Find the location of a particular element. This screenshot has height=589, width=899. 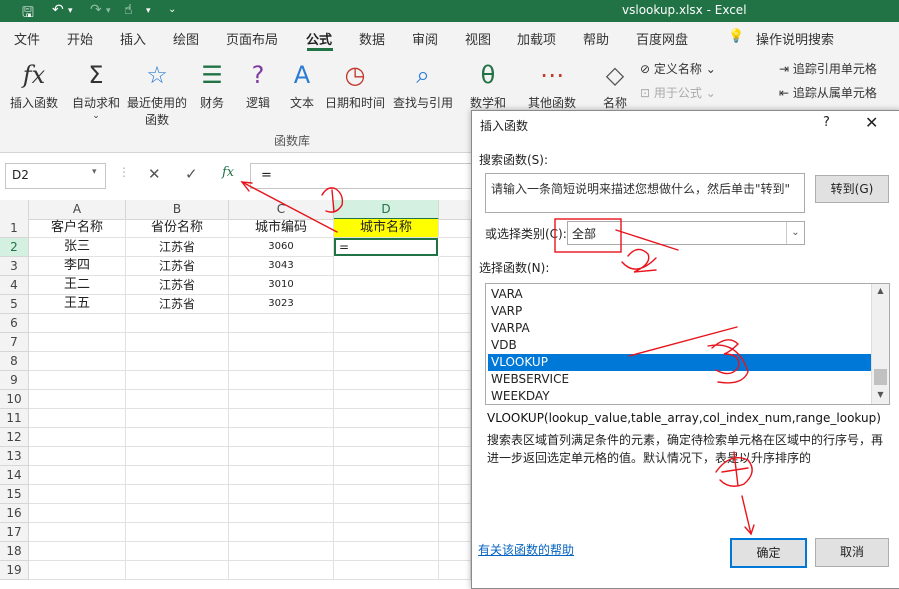

table-cell: 3010 is located at coordinates (281, 285).